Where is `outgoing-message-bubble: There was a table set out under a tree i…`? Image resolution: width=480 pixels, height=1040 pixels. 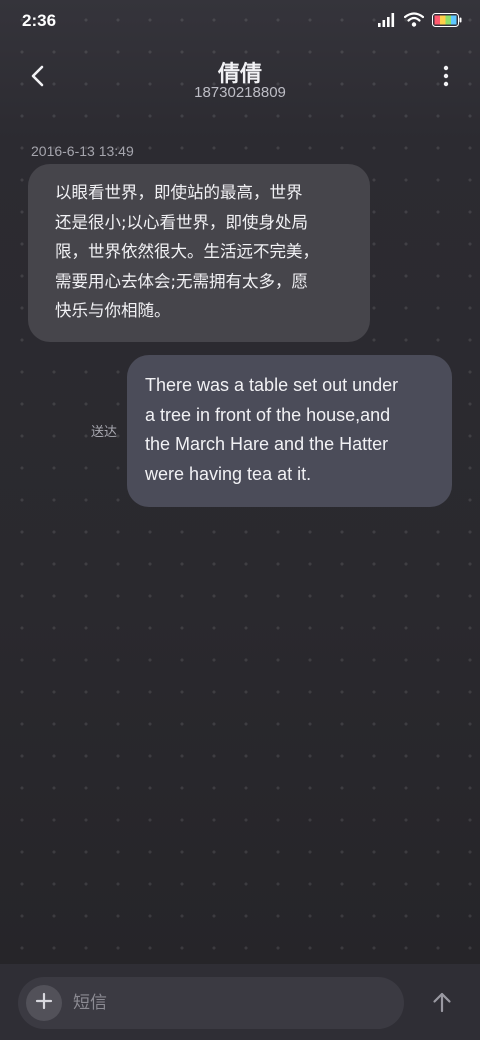
outgoing-message-bubble: There was a table set out under a tree i… is located at coordinates (289, 431).